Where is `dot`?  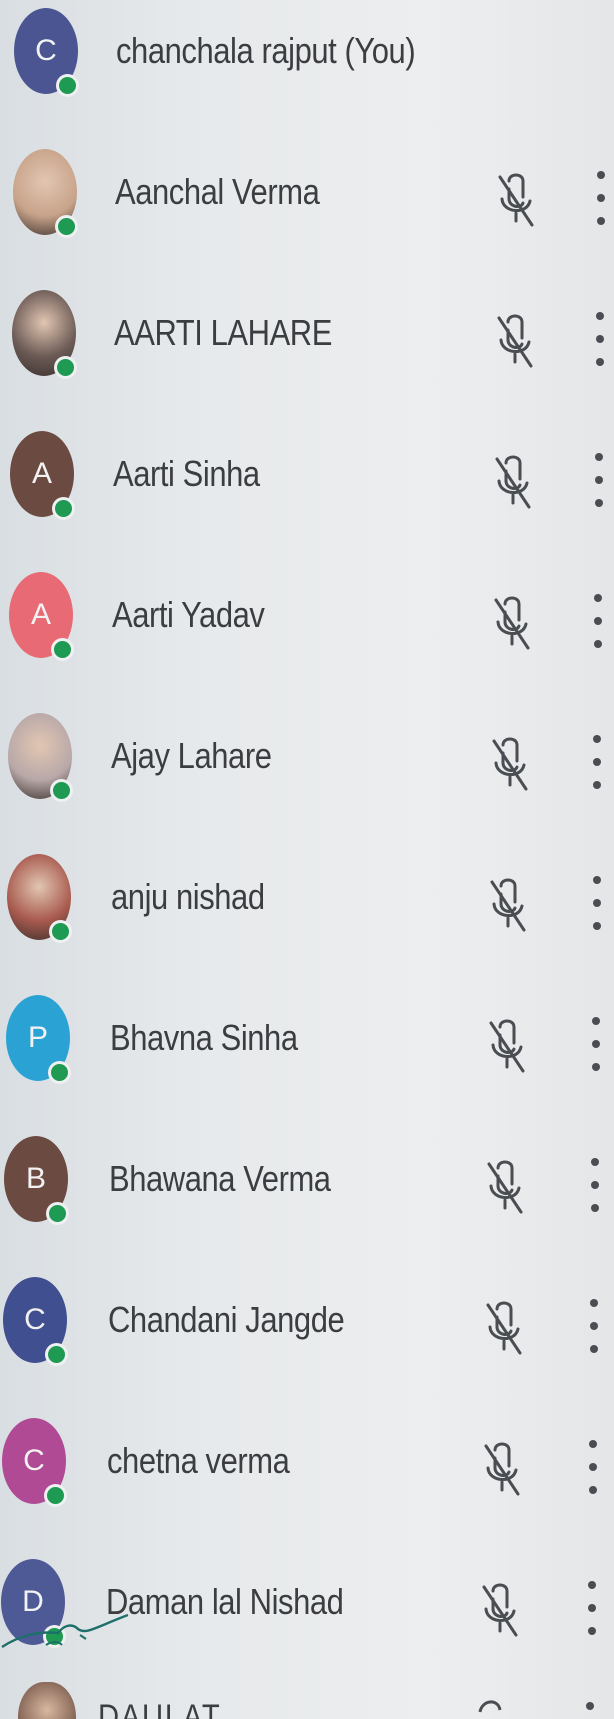
dot is located at coordinates (590, 1706).